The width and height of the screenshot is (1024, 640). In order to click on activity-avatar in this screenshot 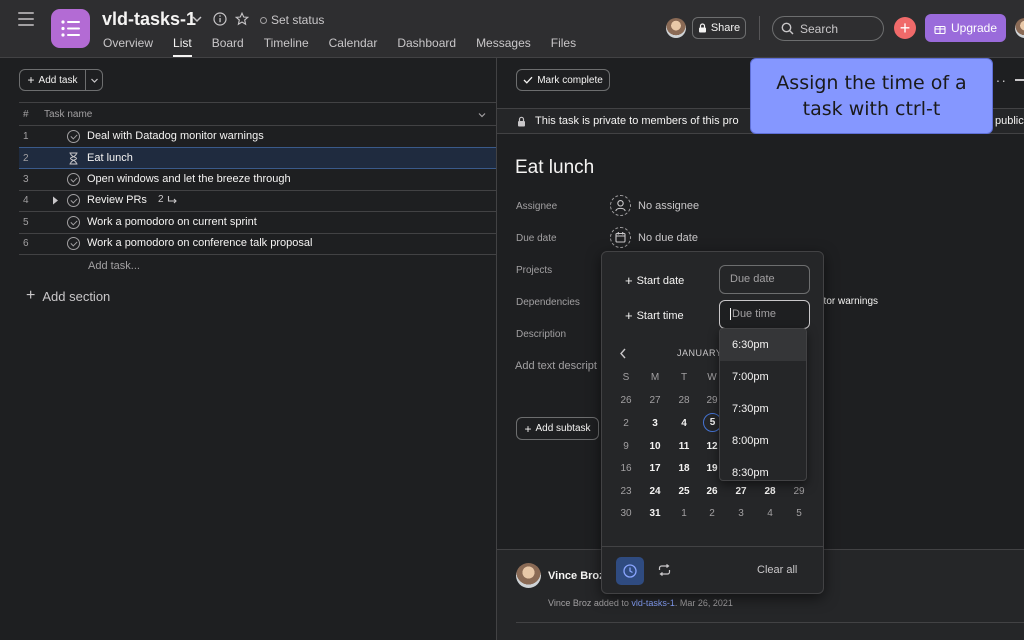, I will do `click(528, 575)`.